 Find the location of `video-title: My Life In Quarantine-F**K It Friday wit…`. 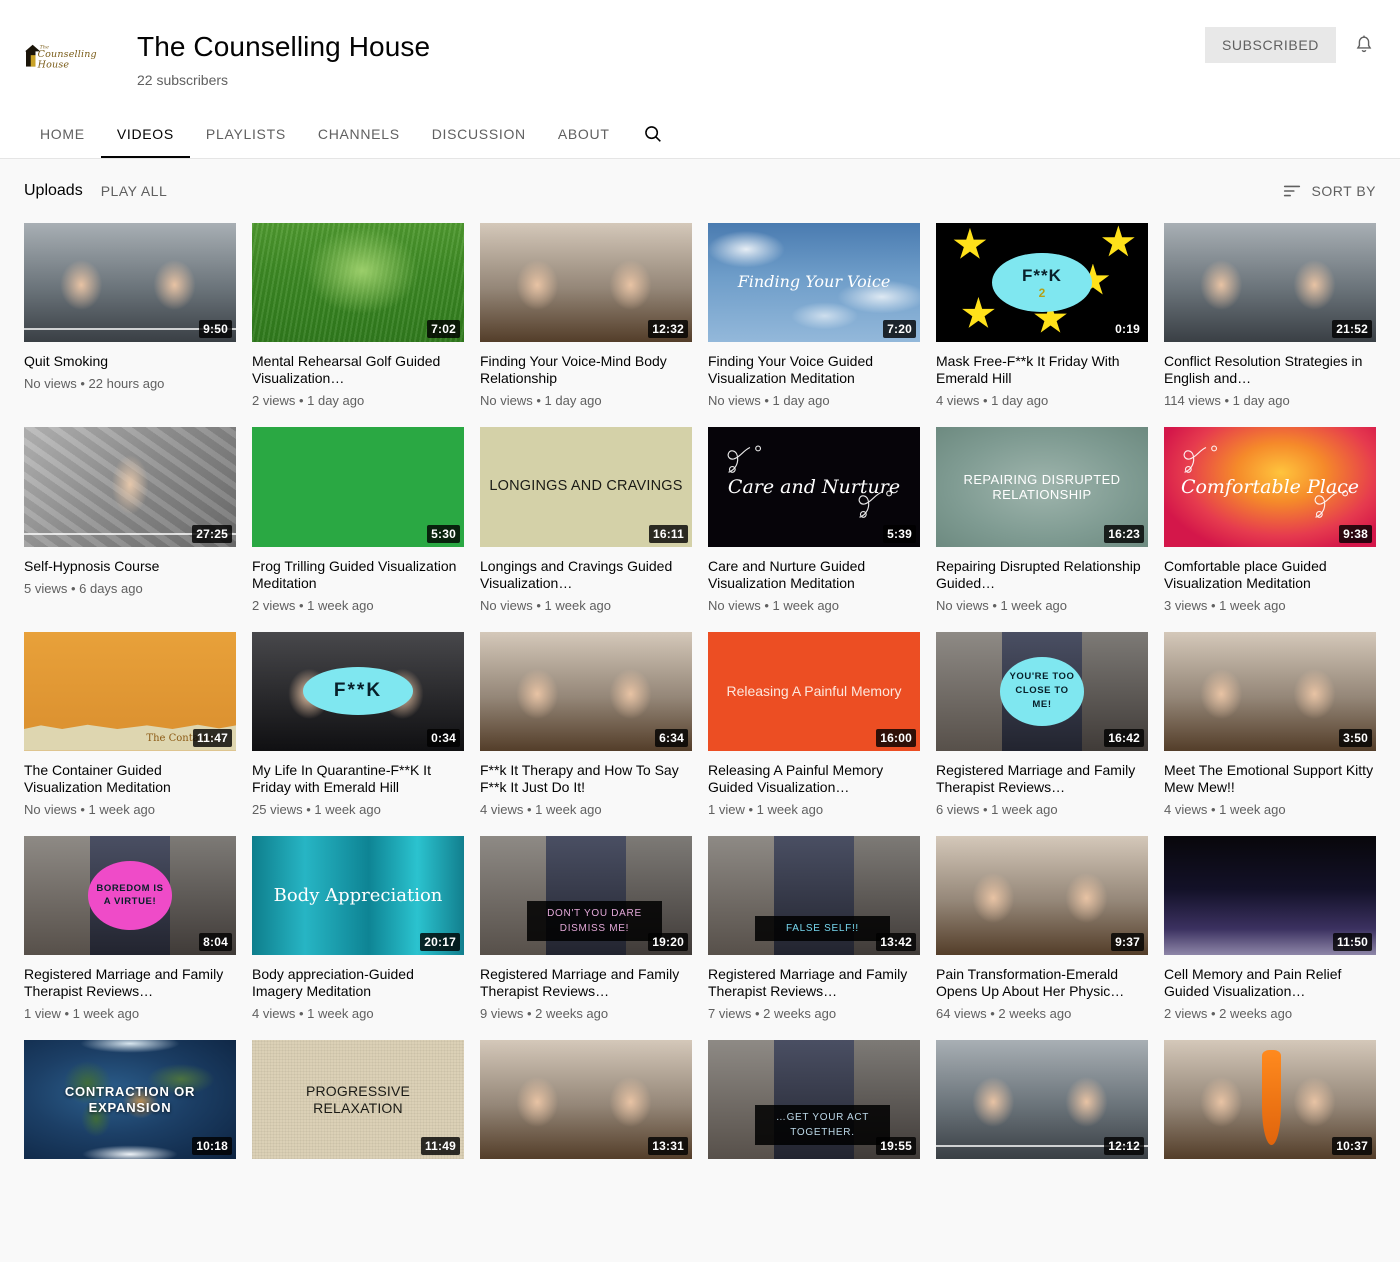

video-title: My Life In Quarantine-F**K It Friday wit… is located at coordinates (358, 779).